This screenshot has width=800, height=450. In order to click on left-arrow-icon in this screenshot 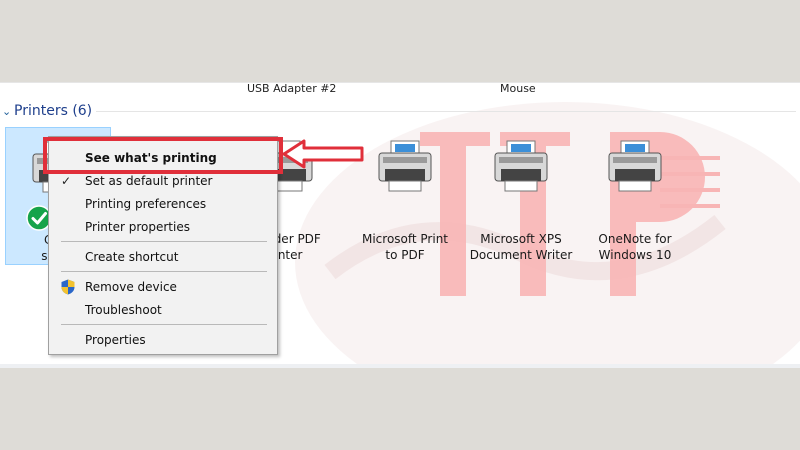, I will do `click(323, 154)`.